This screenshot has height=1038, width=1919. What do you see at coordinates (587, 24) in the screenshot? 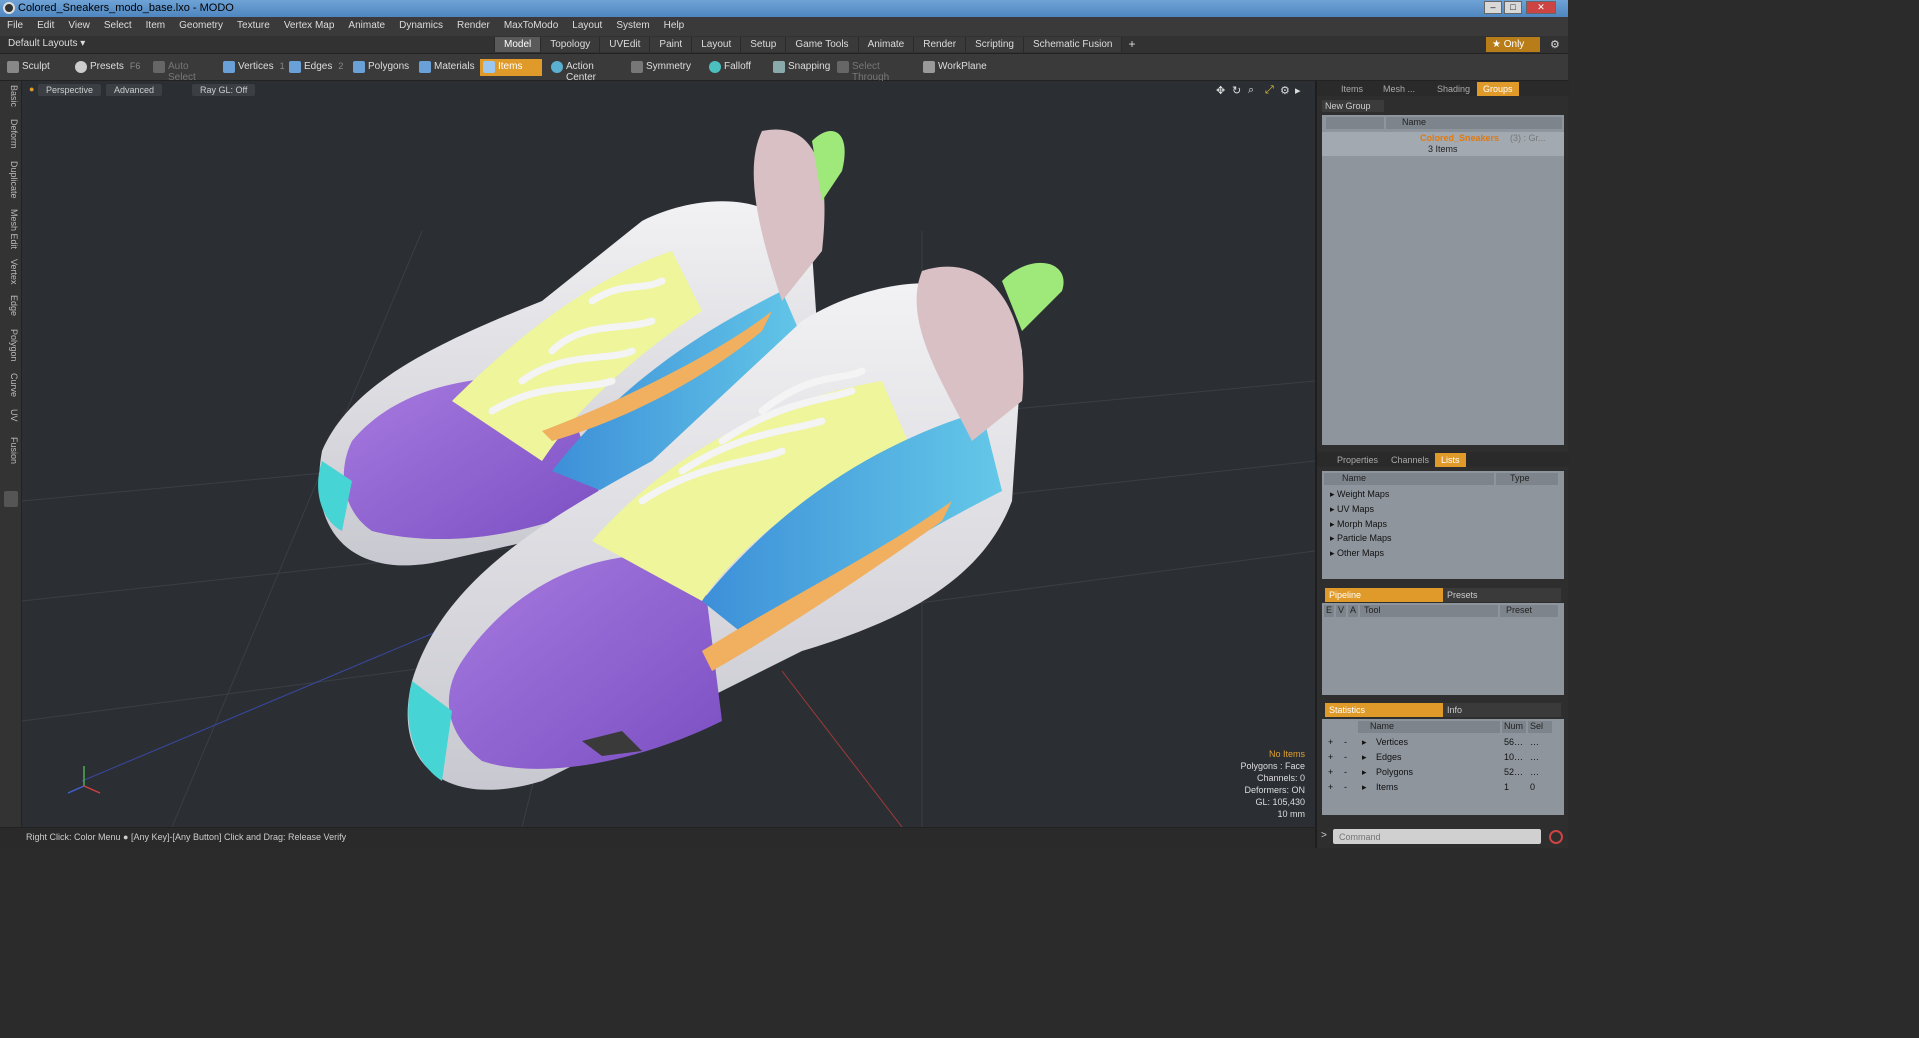
I see `menu-layout: Layout` at bounding box center [587, 24].